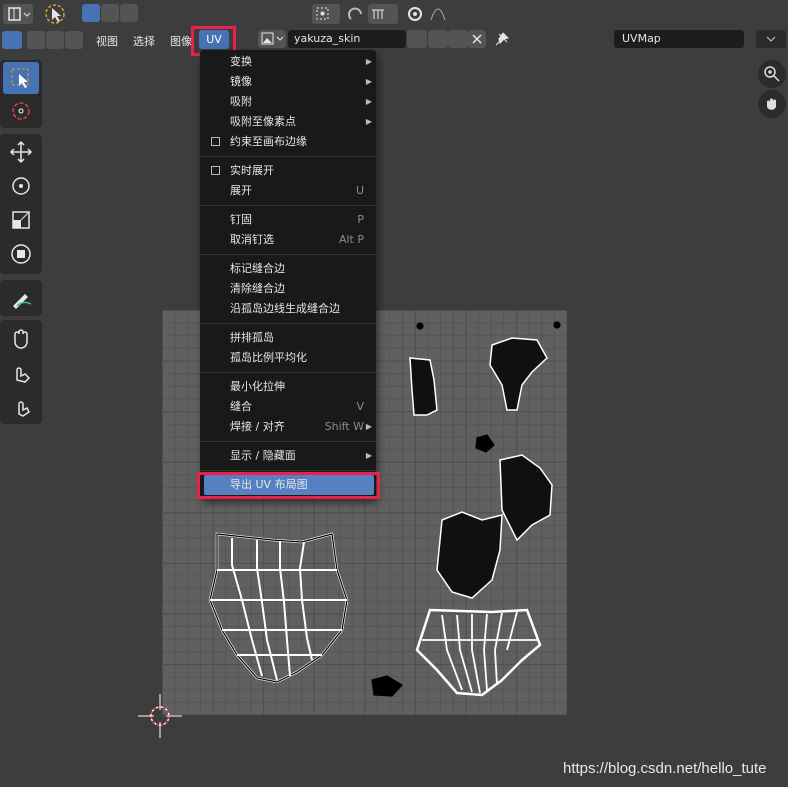  What do you see at coordinates (110, 13) in the screenshot?
I see `mode-extend-icon` at bounding box center [110, 13].